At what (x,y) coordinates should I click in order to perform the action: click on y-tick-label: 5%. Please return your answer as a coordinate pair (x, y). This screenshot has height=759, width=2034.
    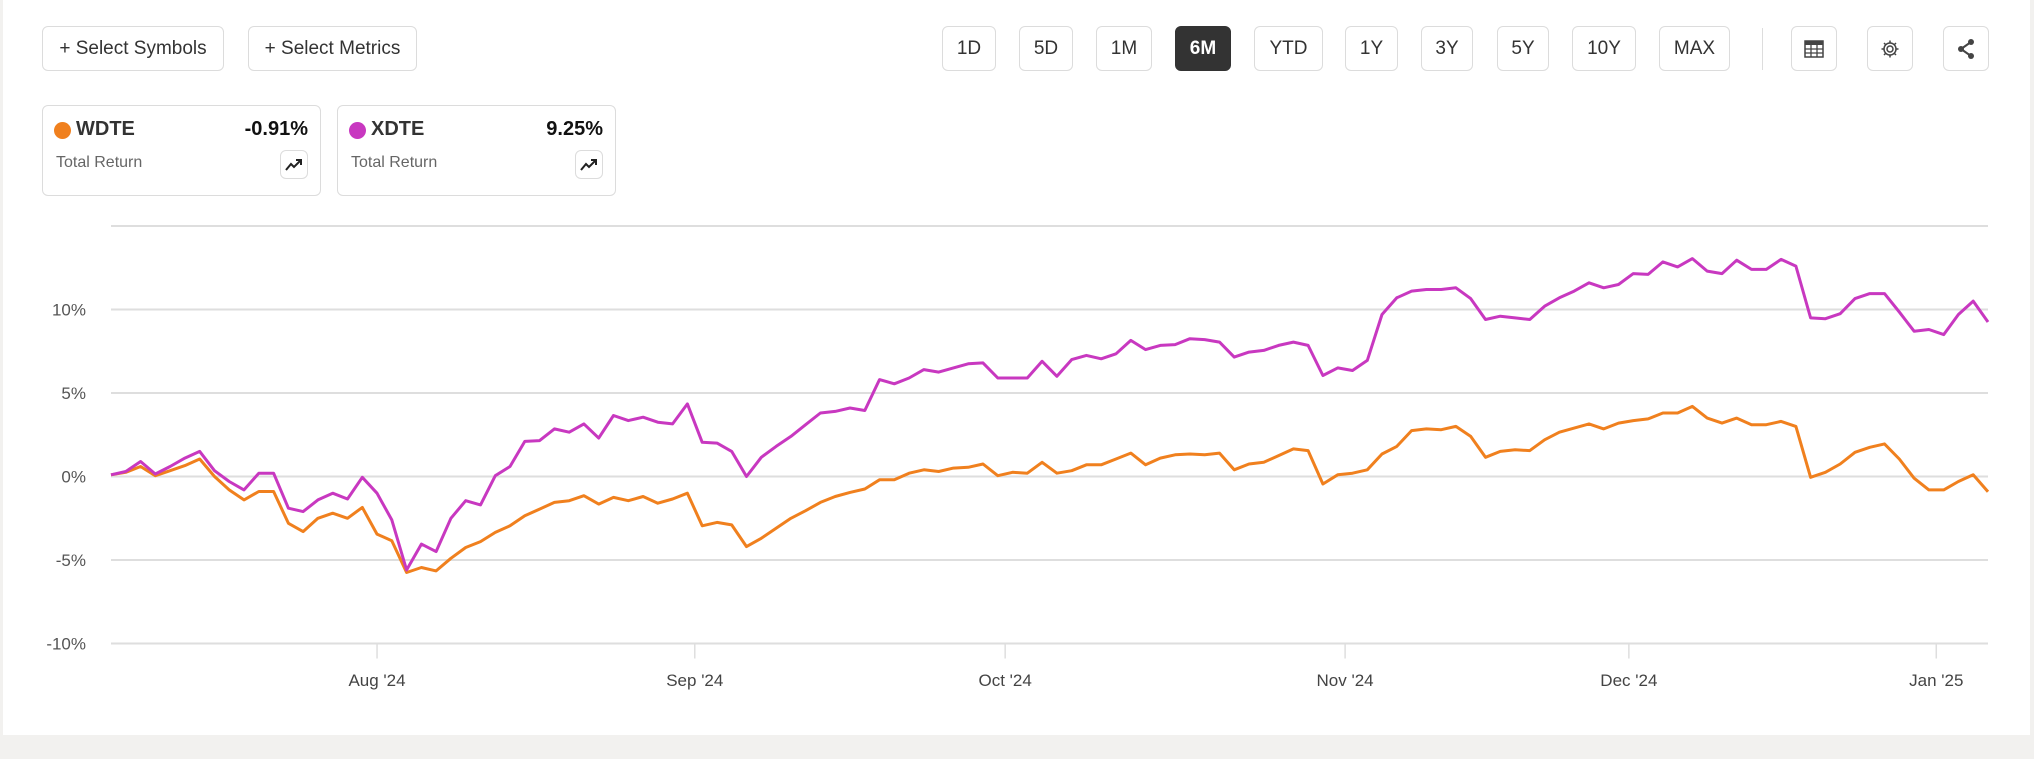
    Looking at the image, I should click on (73, 393).